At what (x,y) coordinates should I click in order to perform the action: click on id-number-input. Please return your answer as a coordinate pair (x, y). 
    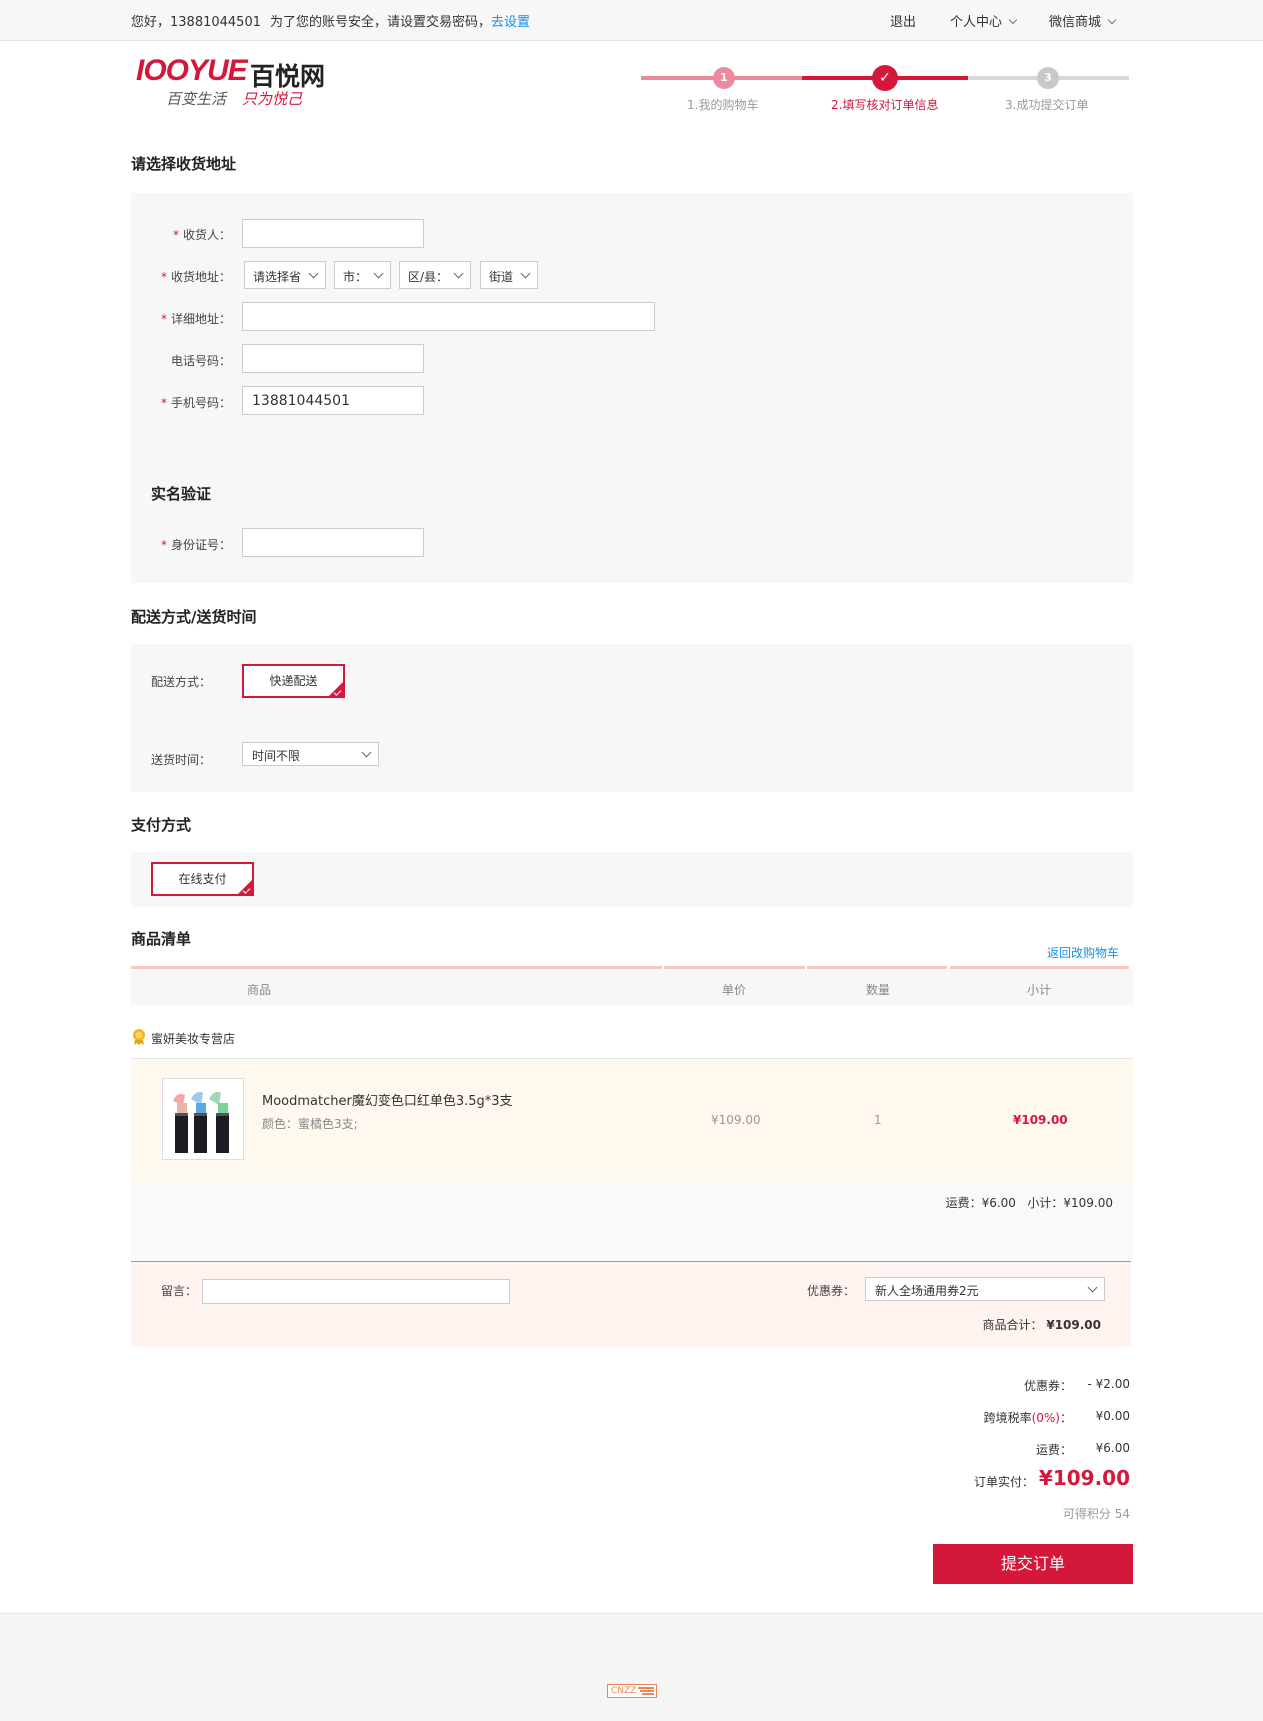
    Looking at the image, I should click on (333, 542).